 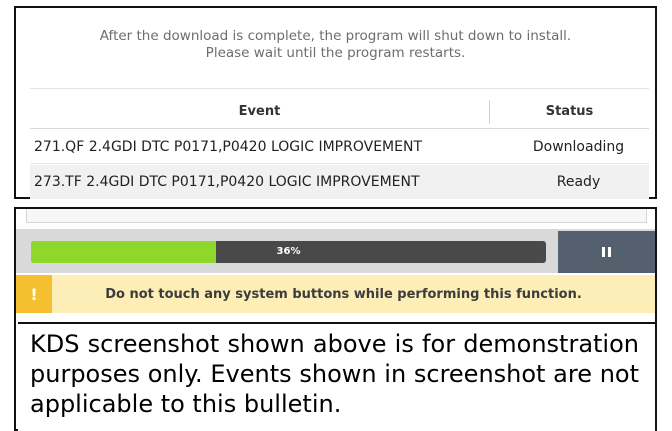 I want to click on status-cell: Downloading, so click(x=578, y=146).